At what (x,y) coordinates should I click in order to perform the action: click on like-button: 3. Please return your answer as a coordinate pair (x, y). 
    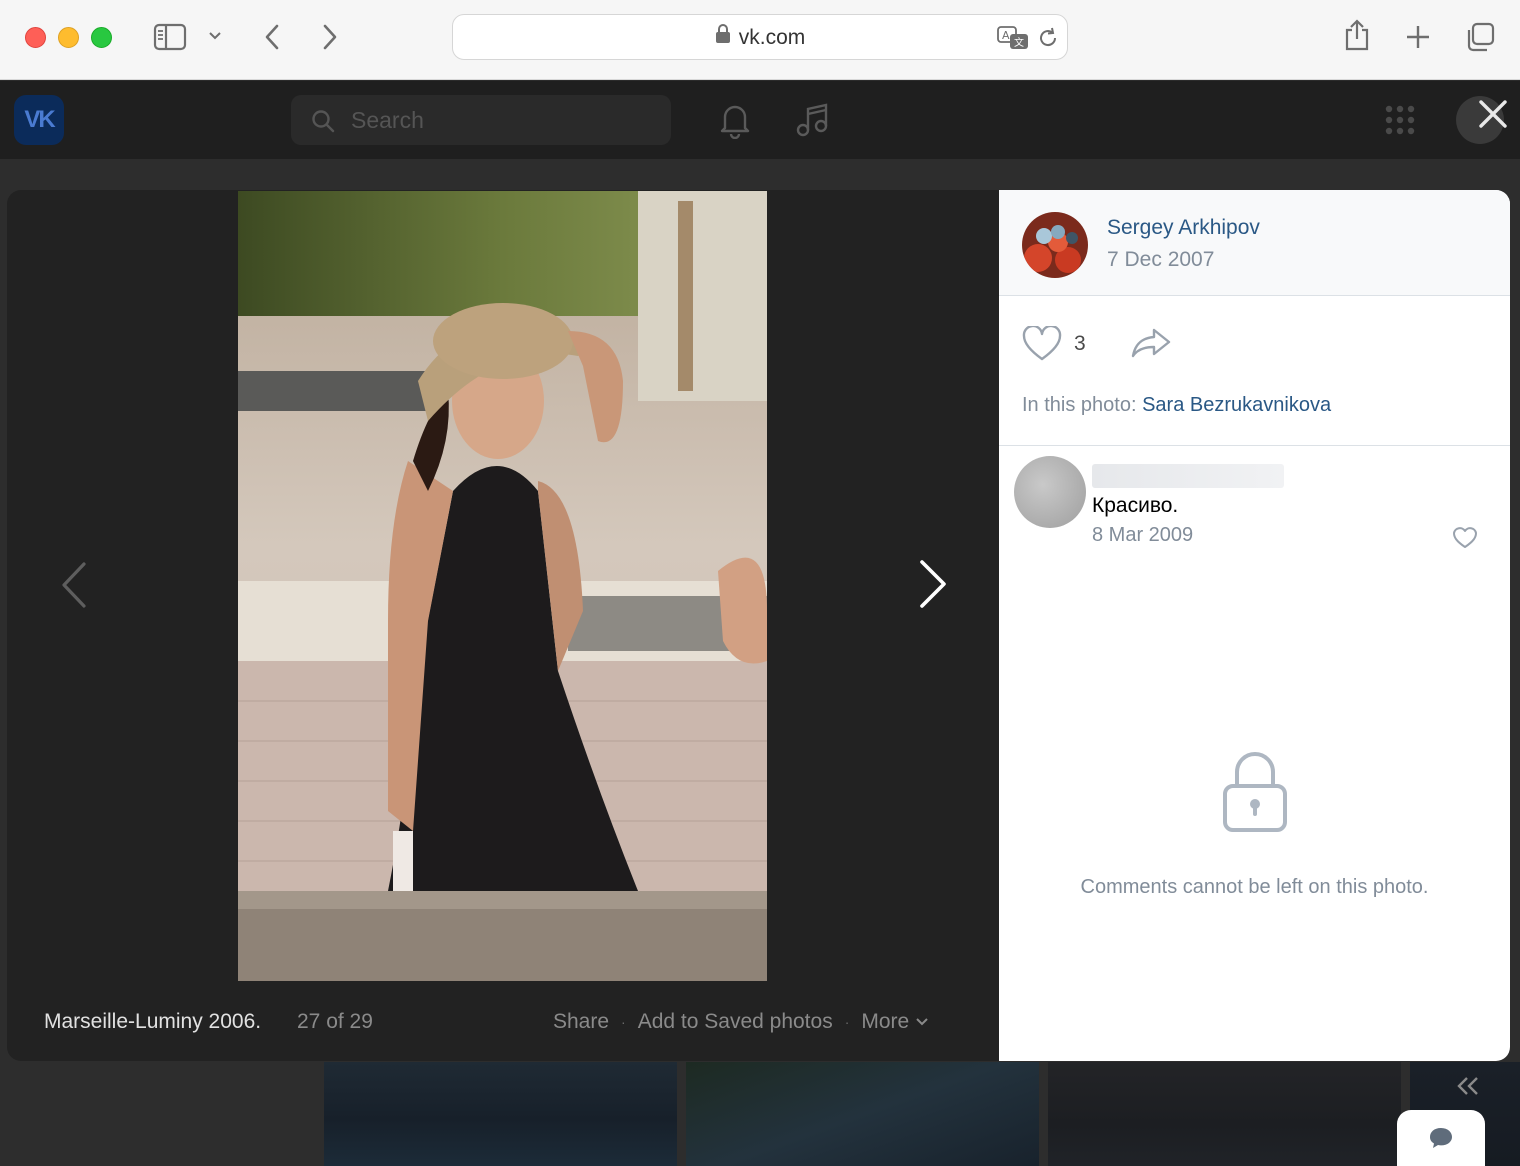
    Looking at the image, I should click on (1054, 344).